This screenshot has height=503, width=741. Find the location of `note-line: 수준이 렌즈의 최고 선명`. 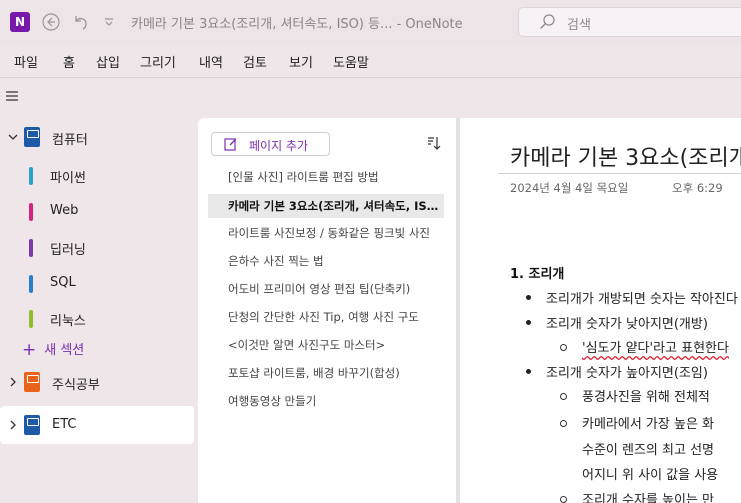

note-line: 수준이 렌즈의 최고 선명 is located at coordinates (648, 448).